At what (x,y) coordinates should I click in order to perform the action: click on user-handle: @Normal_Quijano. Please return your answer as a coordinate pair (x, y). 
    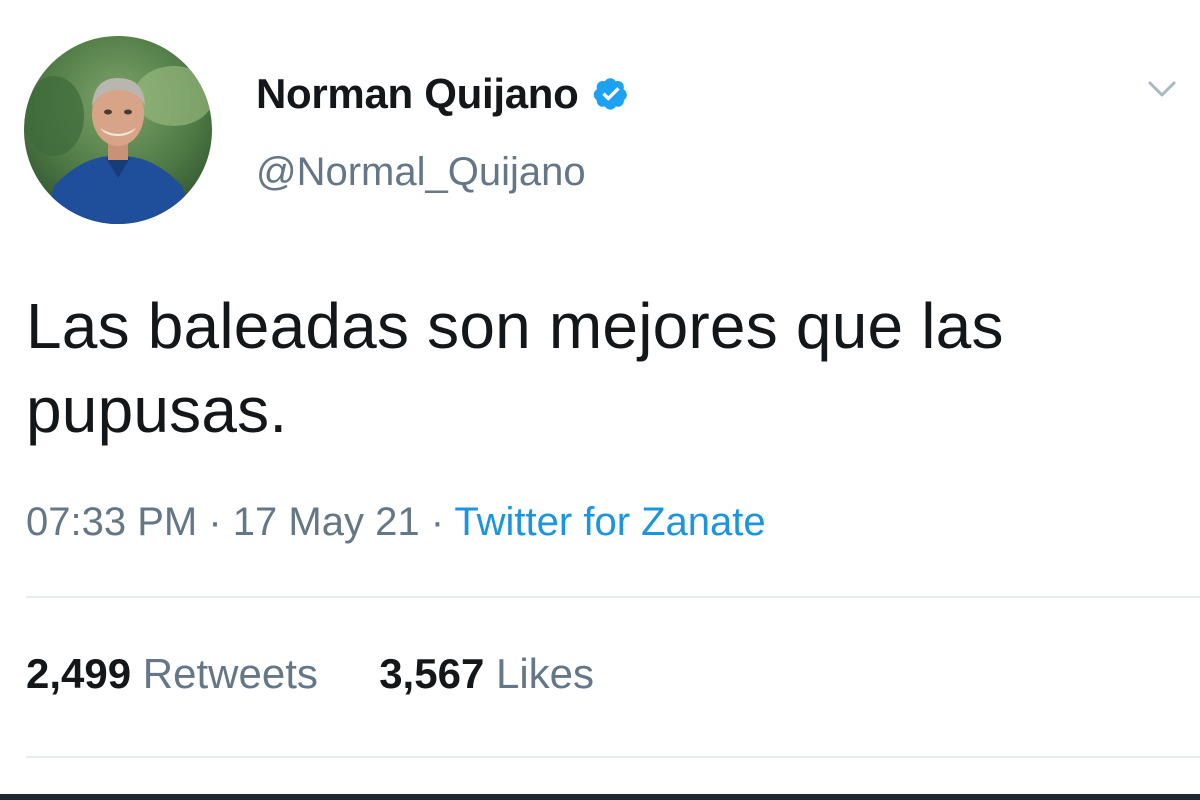
    Looking at the image, I should click on (421, 172).